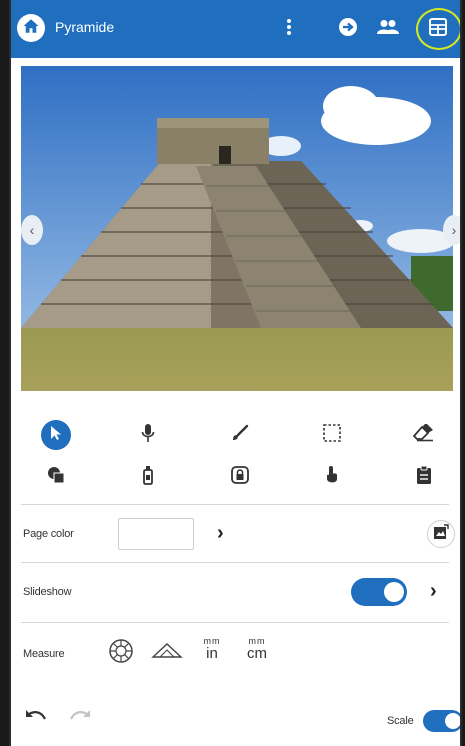 The height and width of the screenshot is (746, 465). I want to click on slideshow-expand-button: ›, so click(433, 591).